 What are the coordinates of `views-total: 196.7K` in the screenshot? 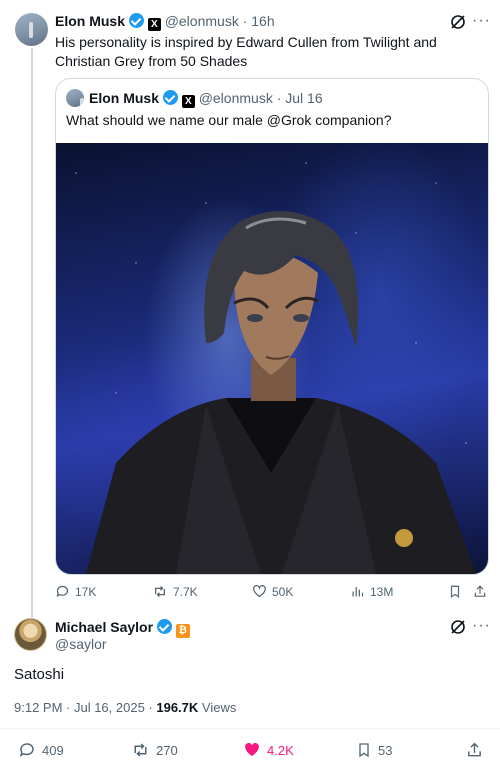 It's located at (177, 707).